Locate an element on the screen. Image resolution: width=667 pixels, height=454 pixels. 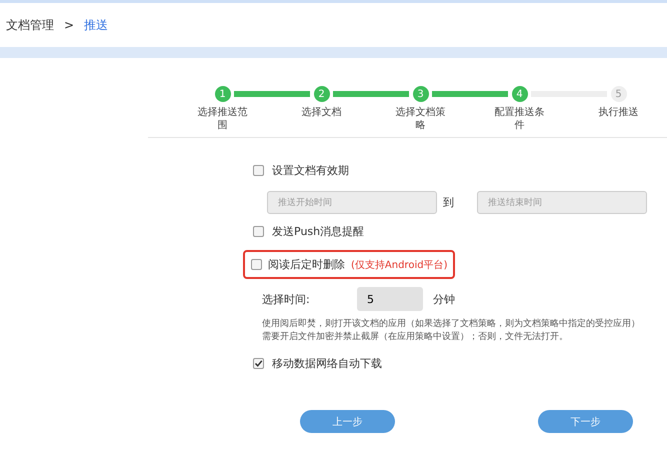
option-label: 移动数据网络自动下载 is located at coordinates (327, 363).